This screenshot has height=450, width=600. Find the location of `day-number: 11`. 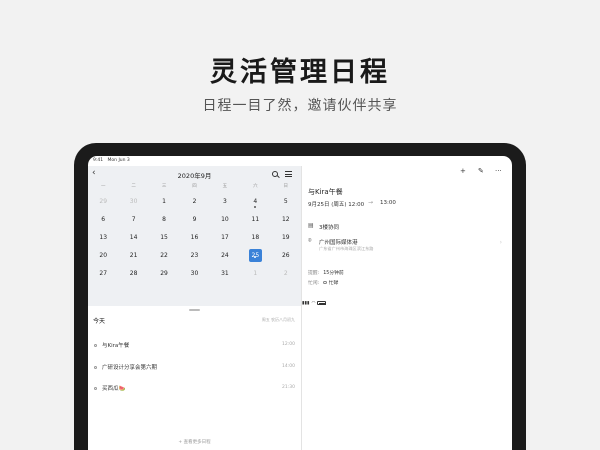

day-number: 11 is located at coordinates (255, 219).